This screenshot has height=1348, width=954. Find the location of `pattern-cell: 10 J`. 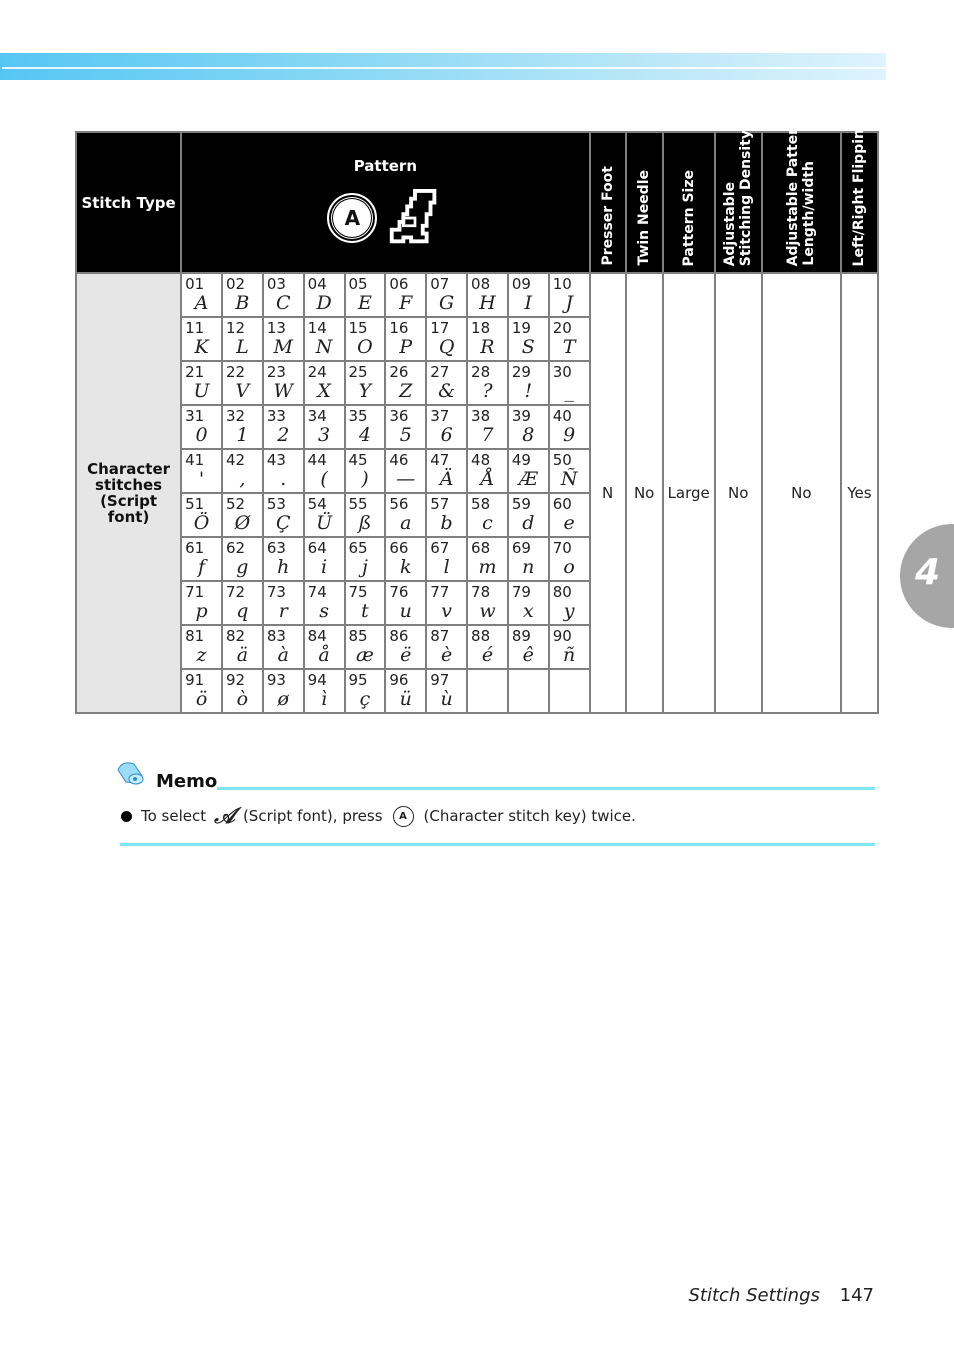

pattern-cell: 10 J is located at coordinates (569, 295).